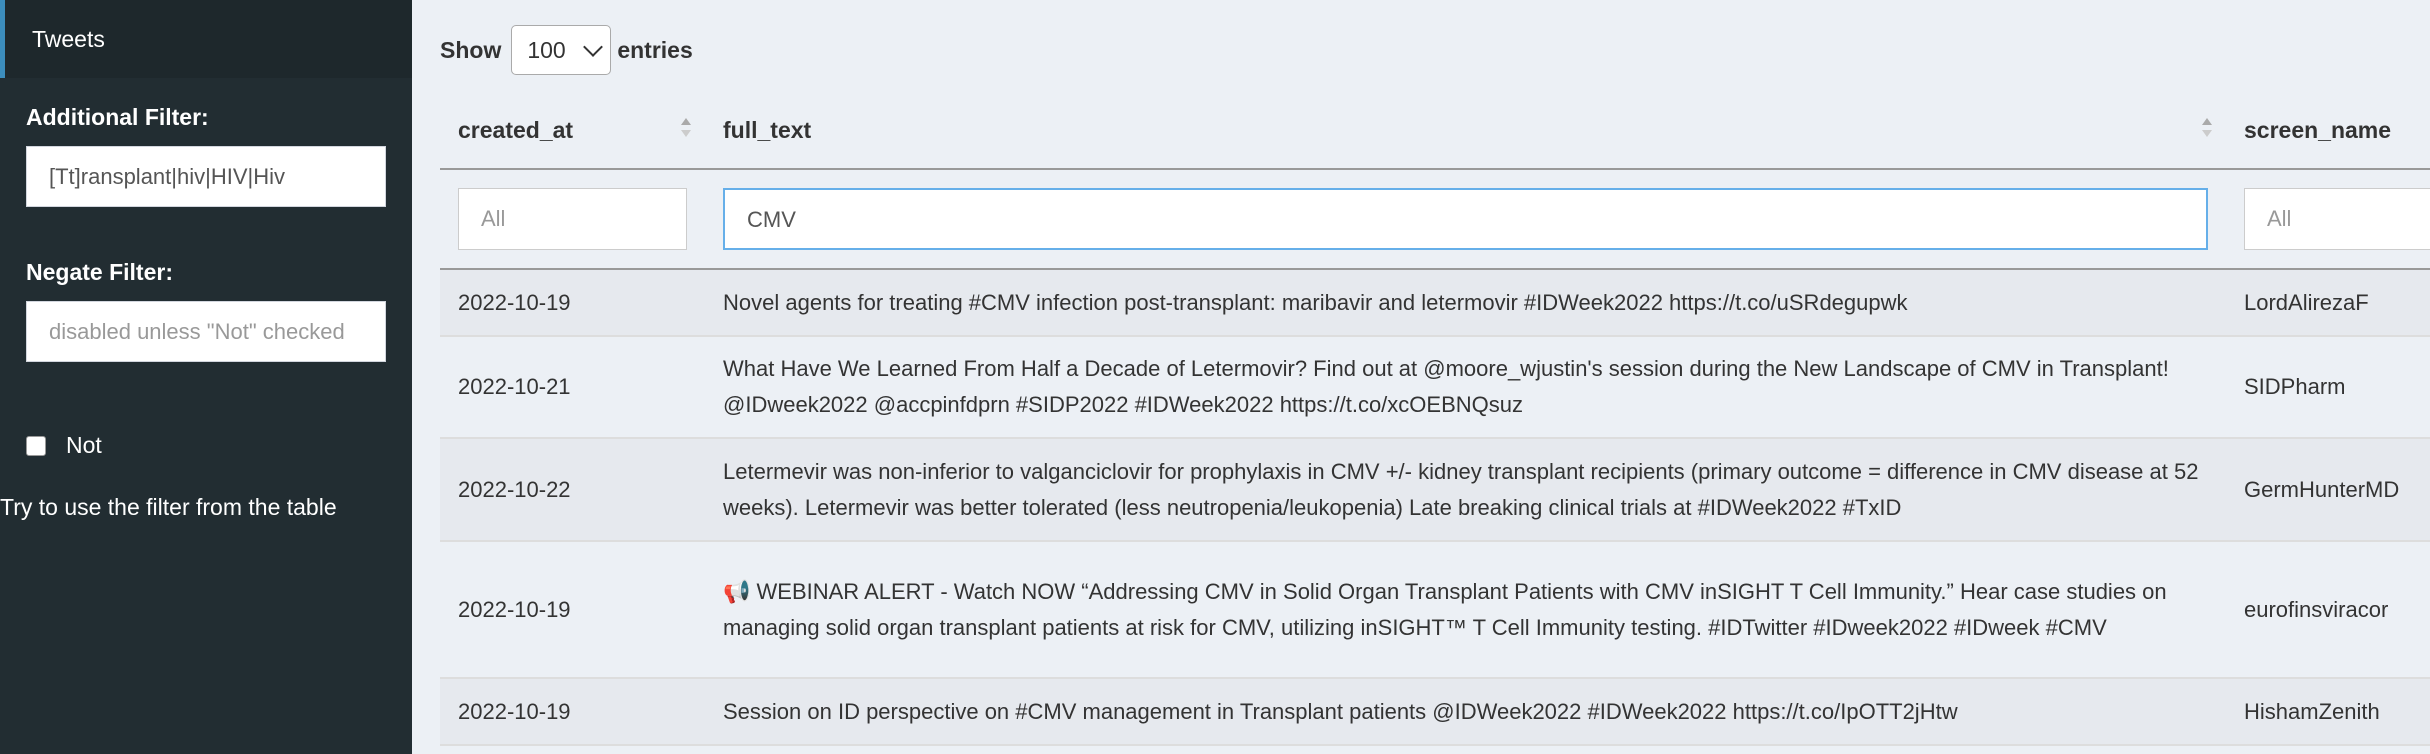 This screenshot has width=2430, height=754. Describe the element at coordinates (2328, 387) in the screenshot. I see `screen-name-cell: SIDPharm` at that location.